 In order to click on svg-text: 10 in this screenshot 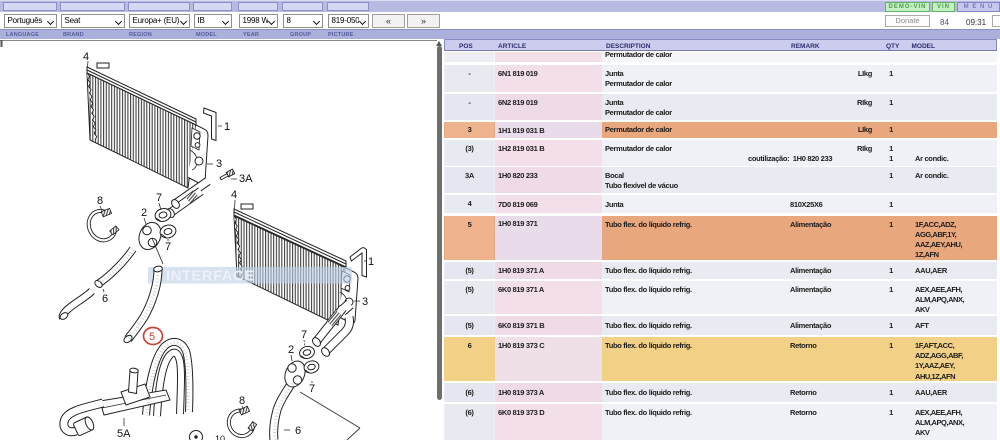, I will do `click(220, 437)`.